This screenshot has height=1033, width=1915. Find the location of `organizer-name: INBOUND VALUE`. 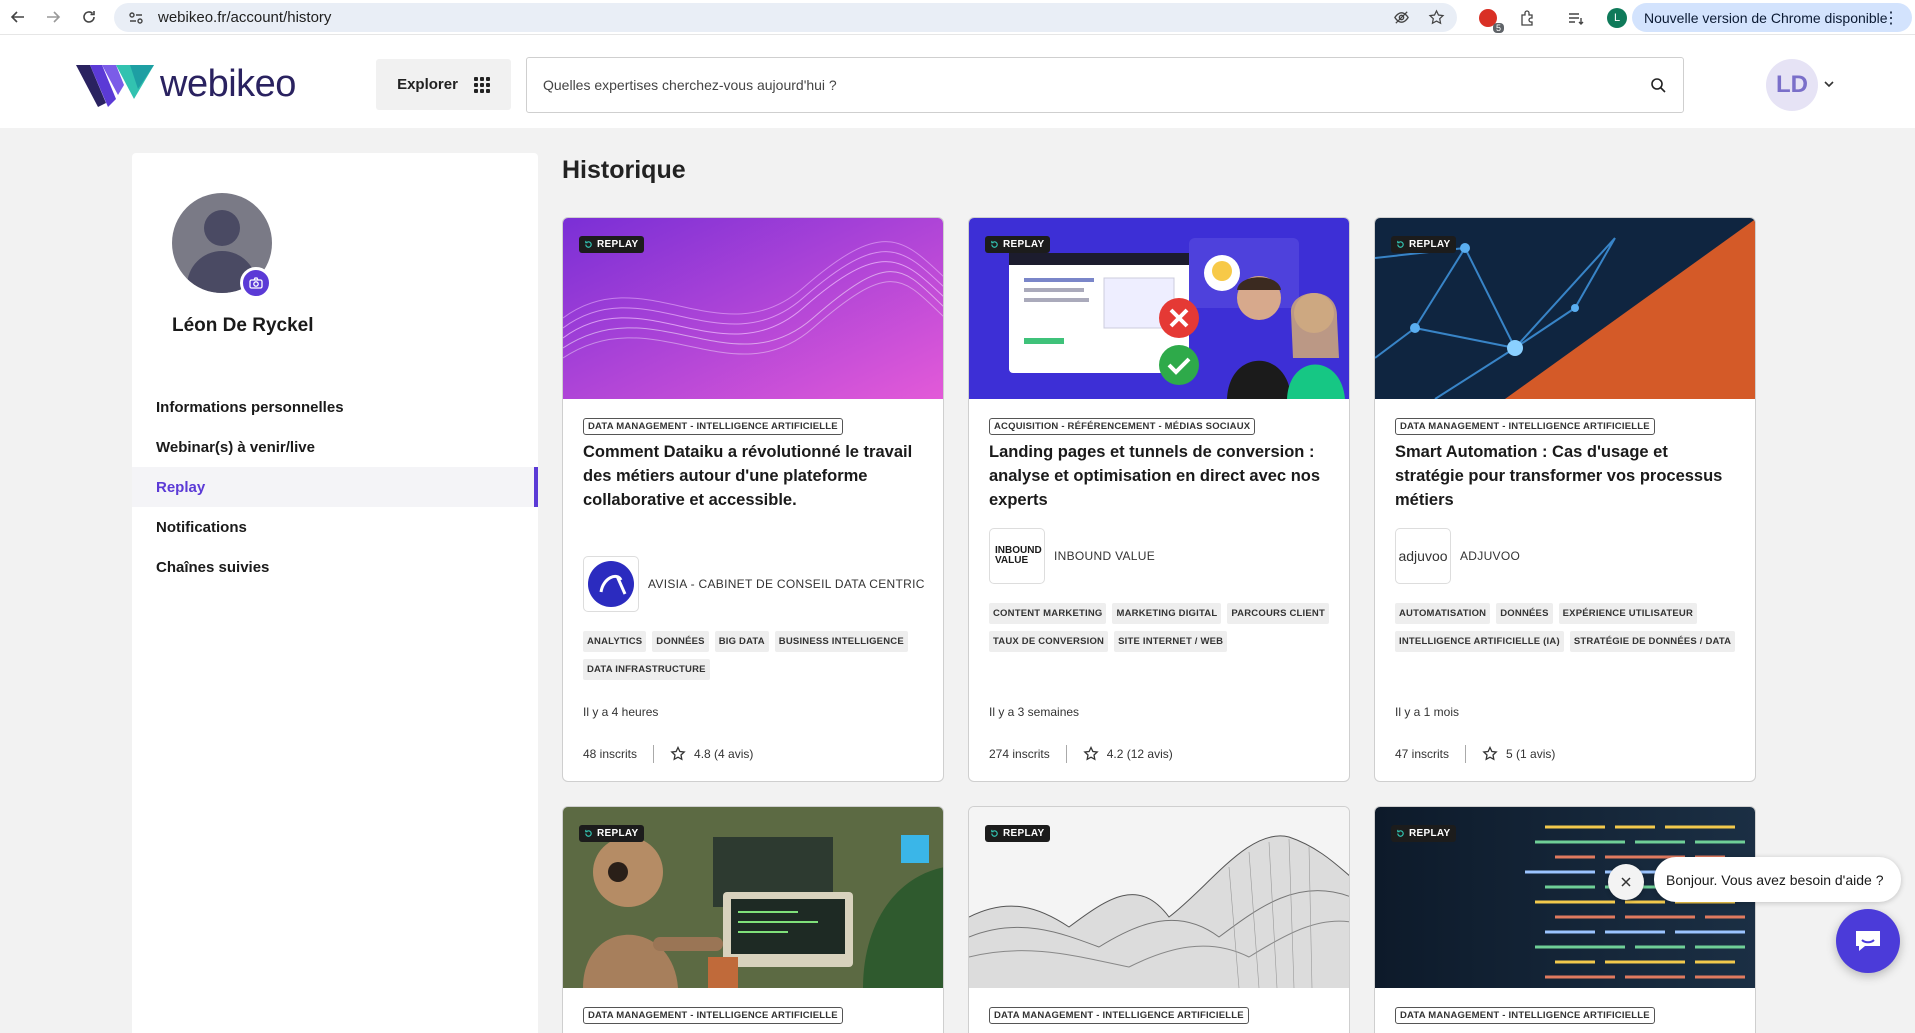

organizer-name: INBOUND VALUE is located at coordinates (1104, 556).